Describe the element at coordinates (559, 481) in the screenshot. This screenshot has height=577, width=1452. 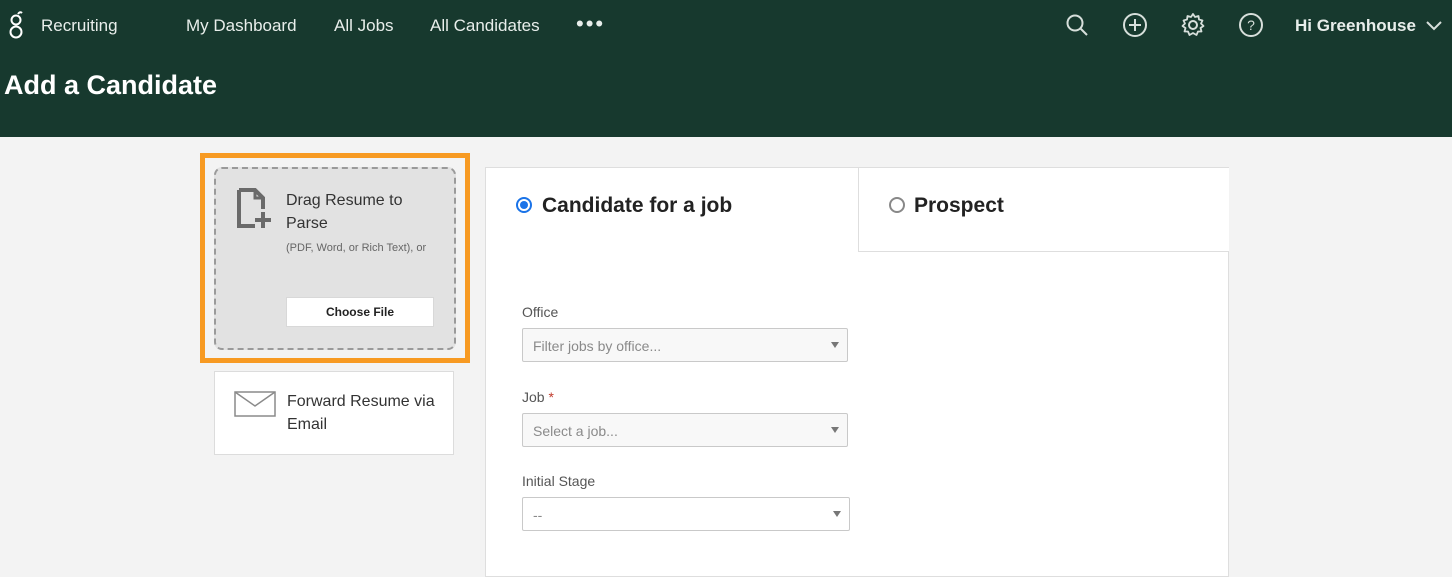
I see `initial-stage-label: Initial Stage` at that location.